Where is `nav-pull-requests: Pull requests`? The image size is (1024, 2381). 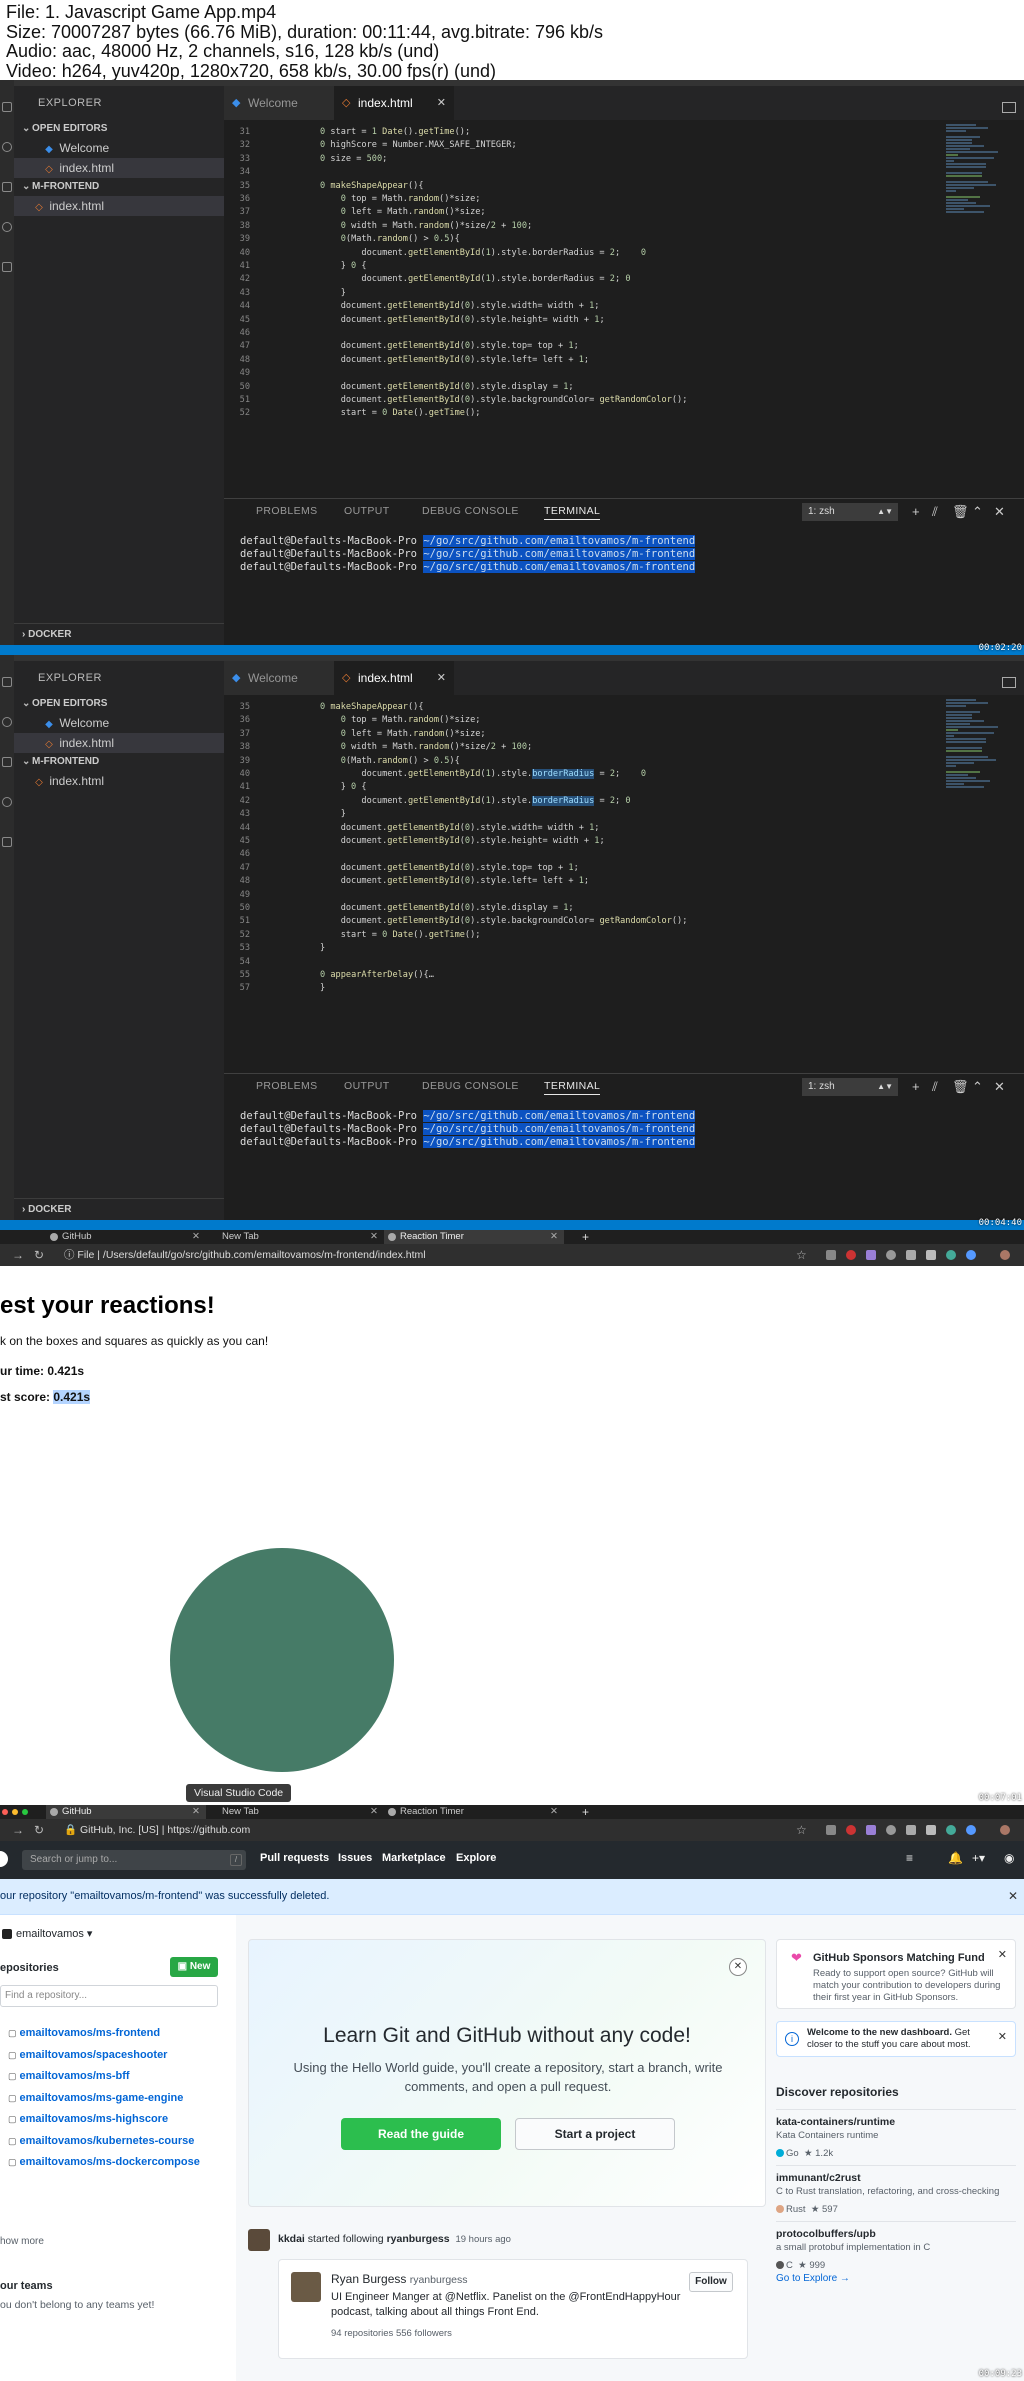 nav-pull-requests: Pull requests is located at coordinates (294, 1858).